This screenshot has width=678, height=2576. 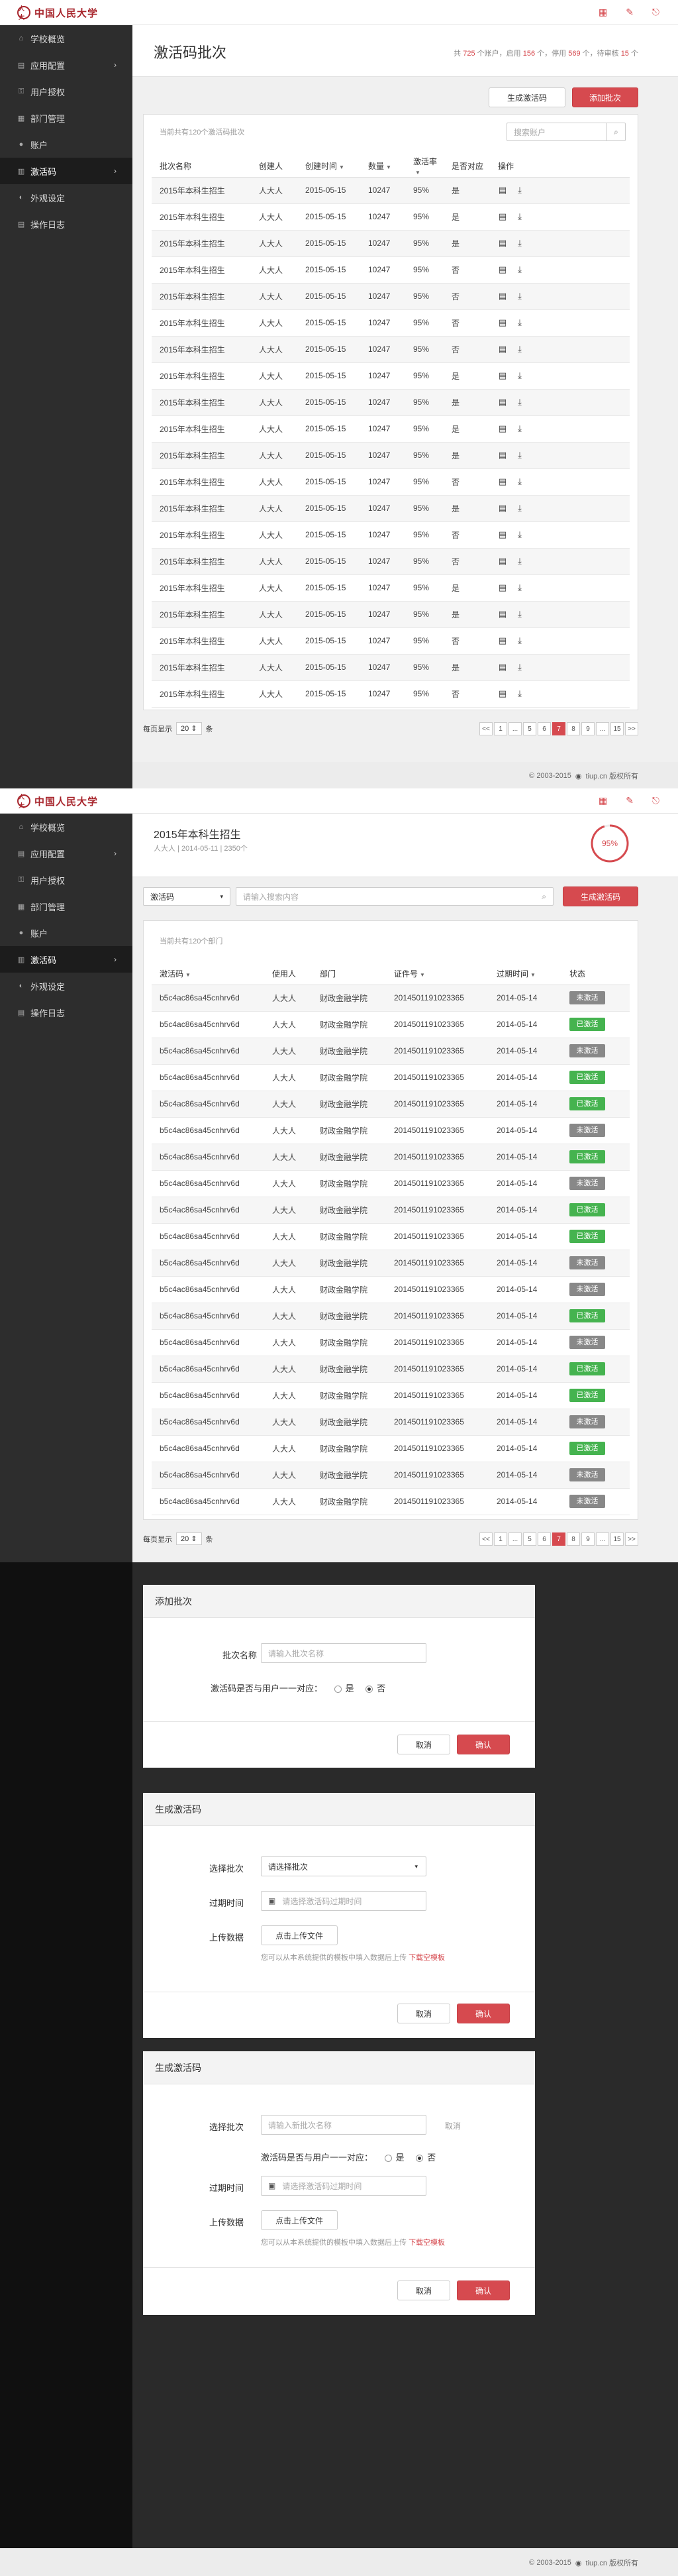 What do you see at coordinates (328, 167) in the screenshot?
I see `column-header: 创建时间 ▼` at bounding box center [328, 167].